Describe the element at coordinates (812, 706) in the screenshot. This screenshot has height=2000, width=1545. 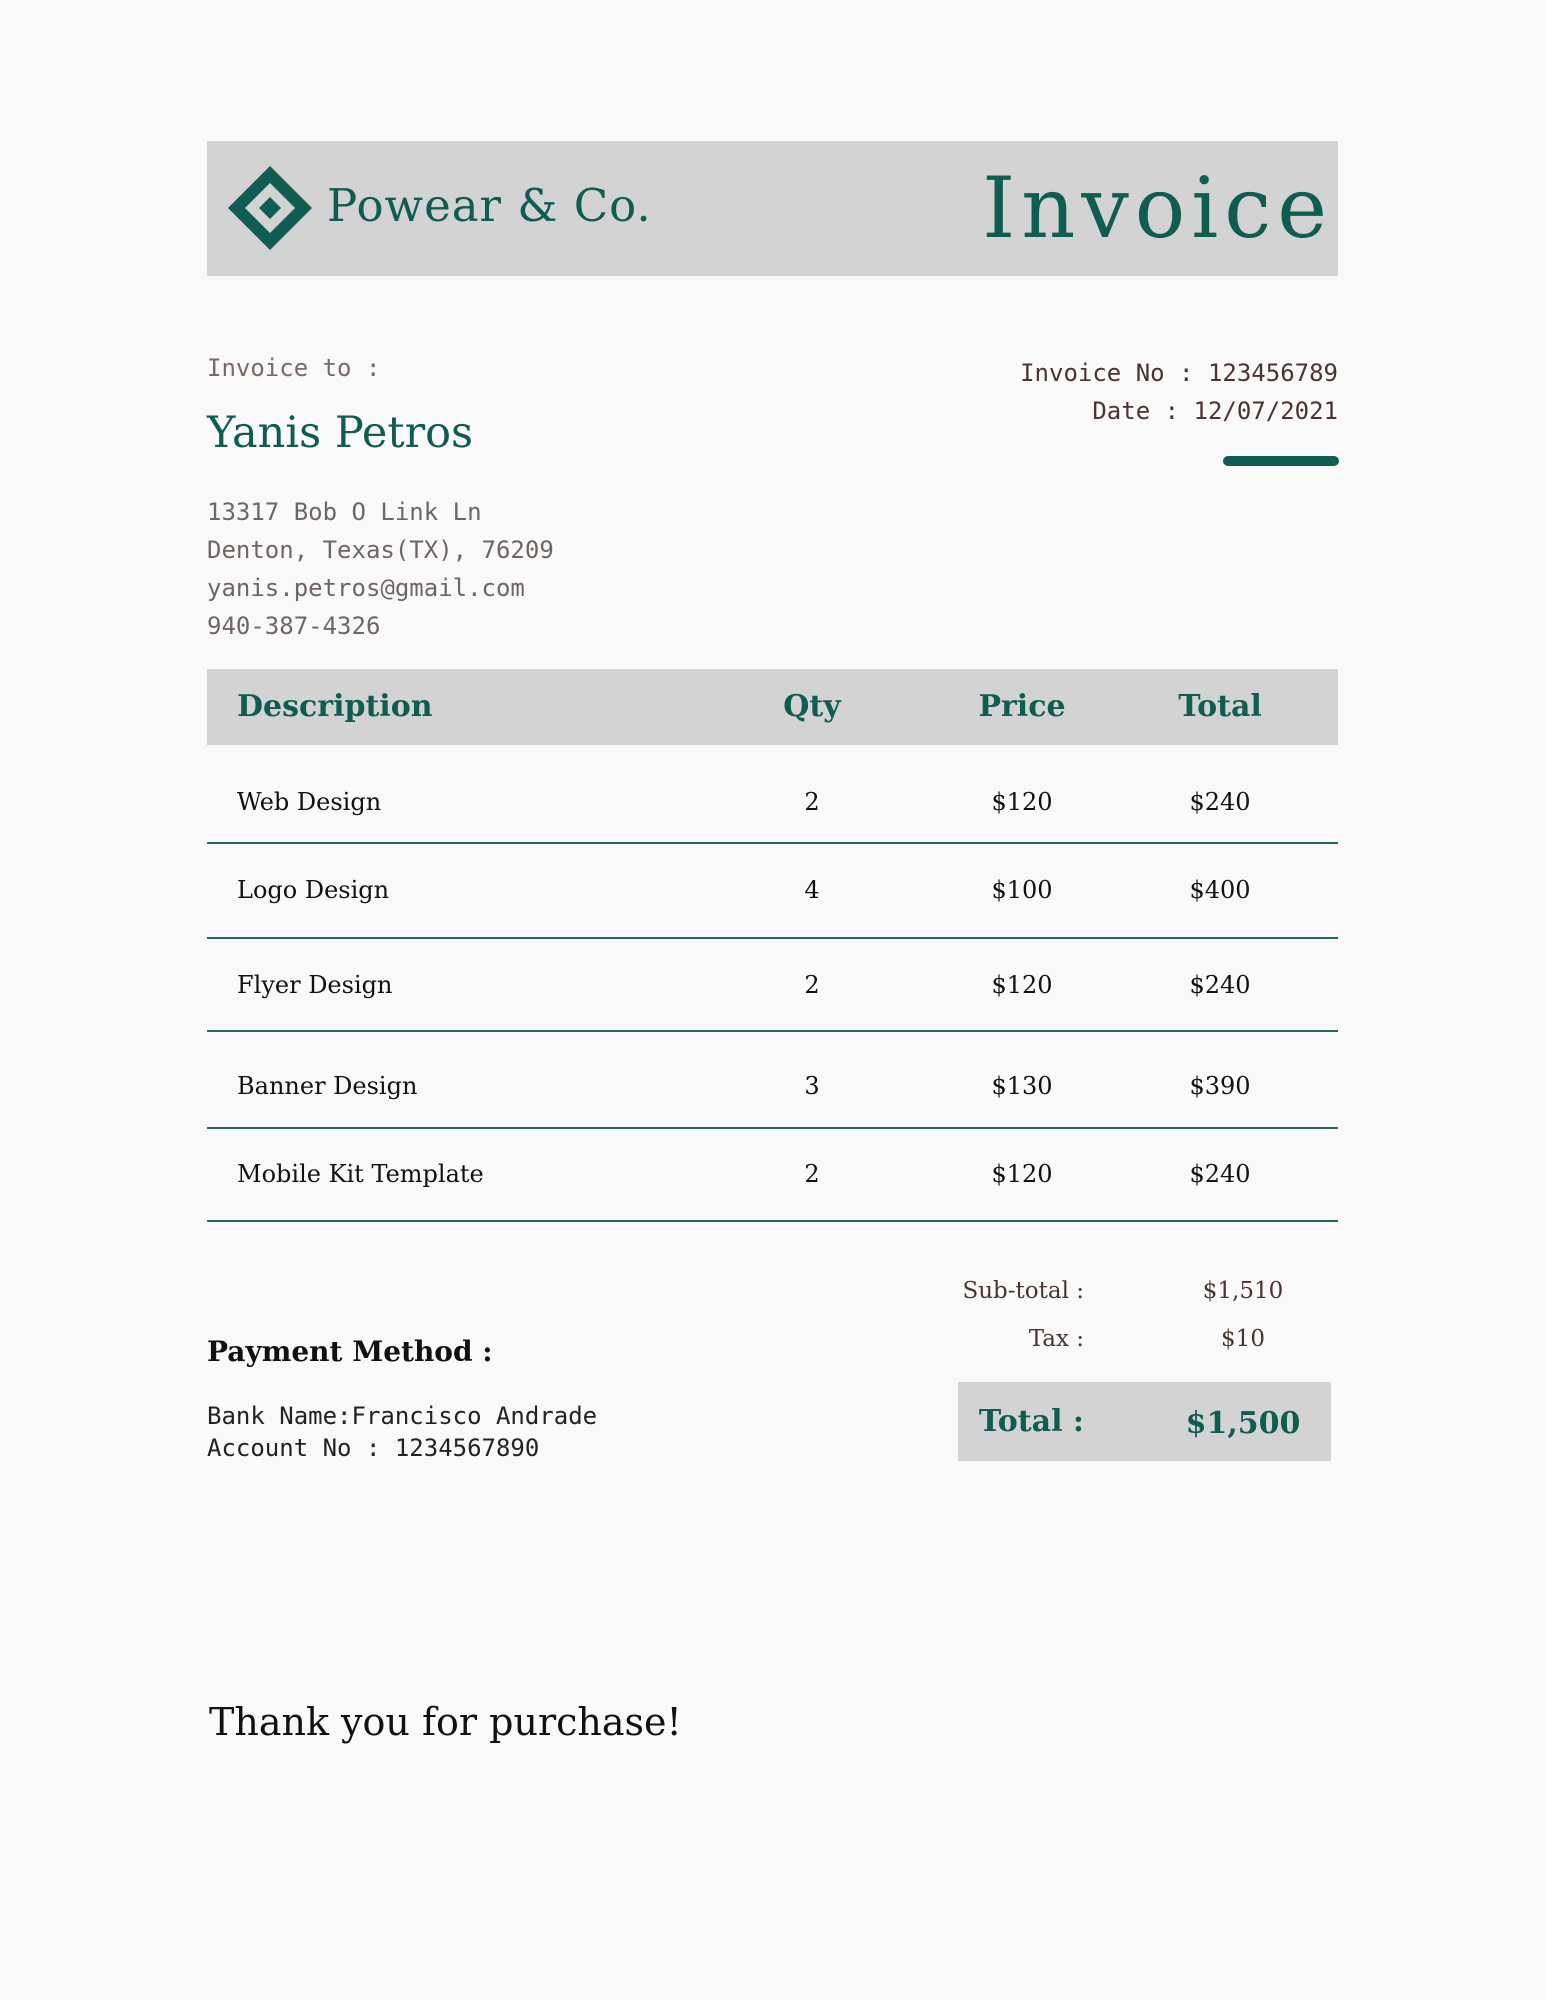
I see `column-header-qty: Qty` at that location.